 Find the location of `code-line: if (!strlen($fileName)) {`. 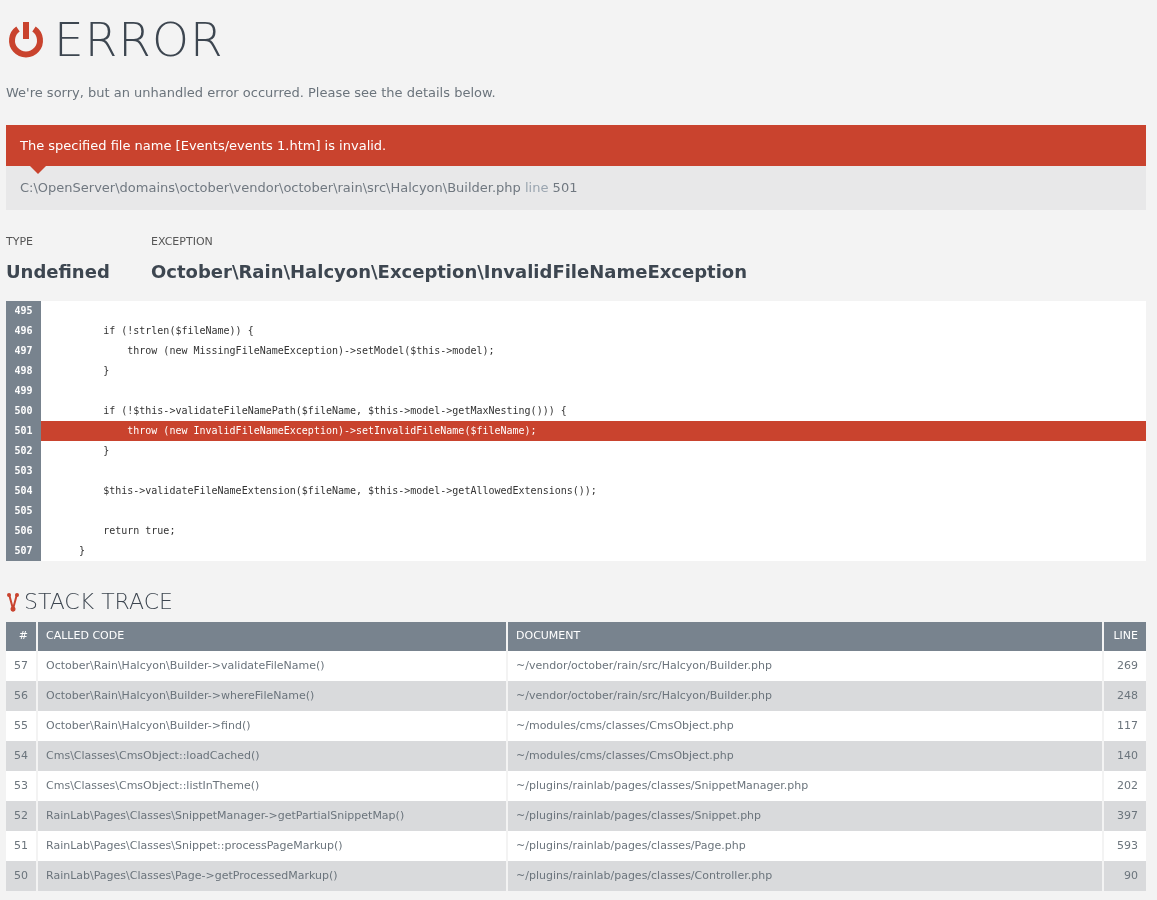

code-line: if (!strlen($fileName)) { is located at coordinates (178, 331).